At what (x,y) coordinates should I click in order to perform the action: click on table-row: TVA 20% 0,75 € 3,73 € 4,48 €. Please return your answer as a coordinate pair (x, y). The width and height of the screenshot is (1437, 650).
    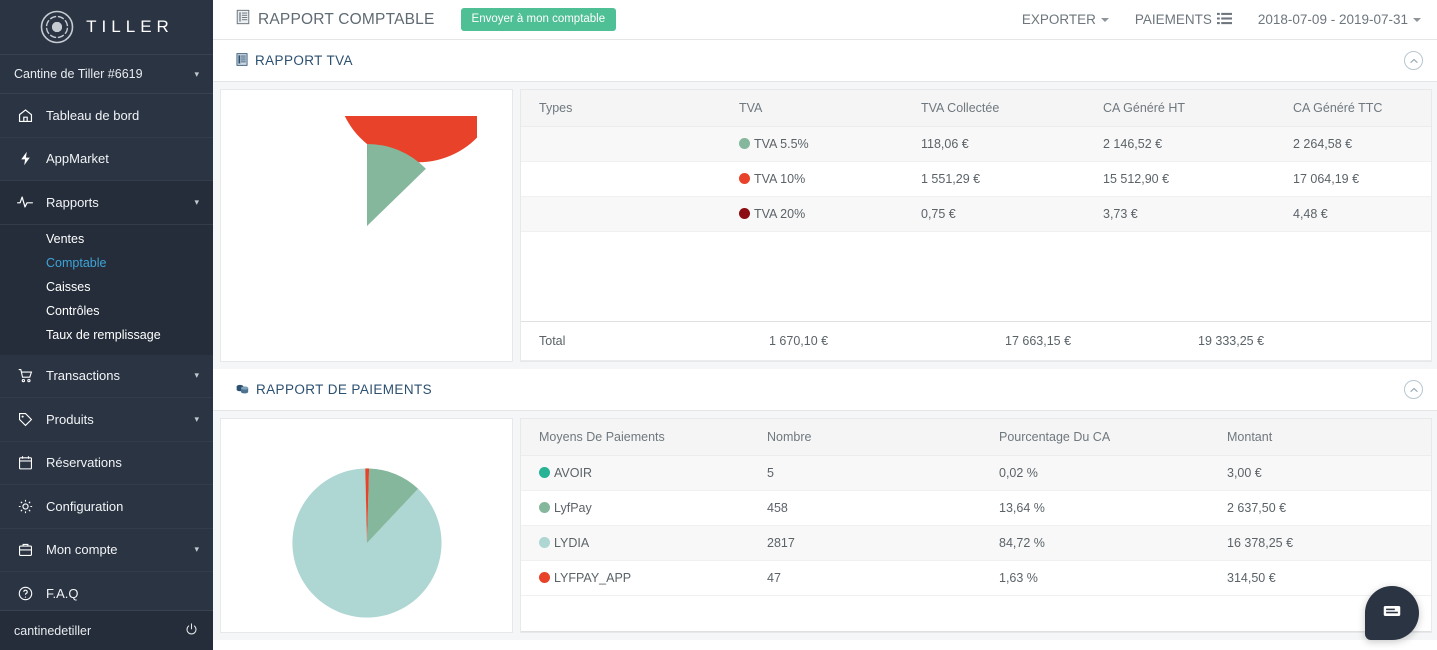
    Looking at the image, I should click on (976, 214).